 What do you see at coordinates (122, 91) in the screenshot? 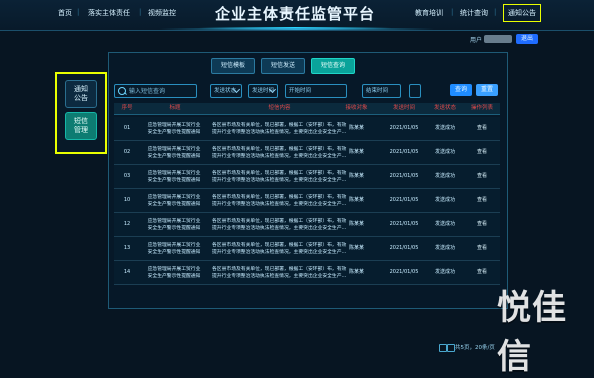
I see `search-icon` at bounding box center [122, 91].